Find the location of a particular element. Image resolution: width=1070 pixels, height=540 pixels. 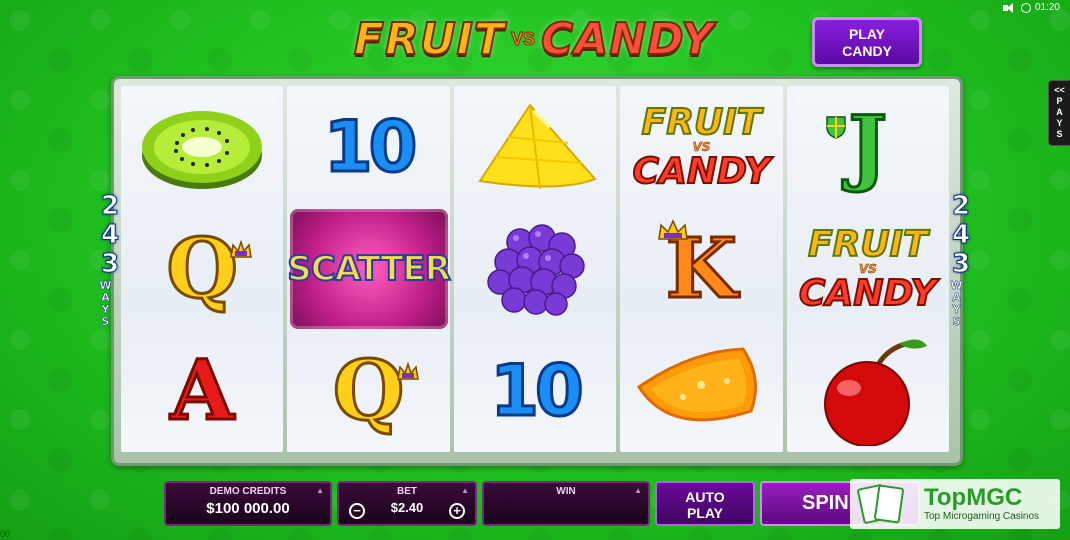

credits-panel: ▲ DEMO CREDITS $100 000.00 is located at coordinates (248, 503).